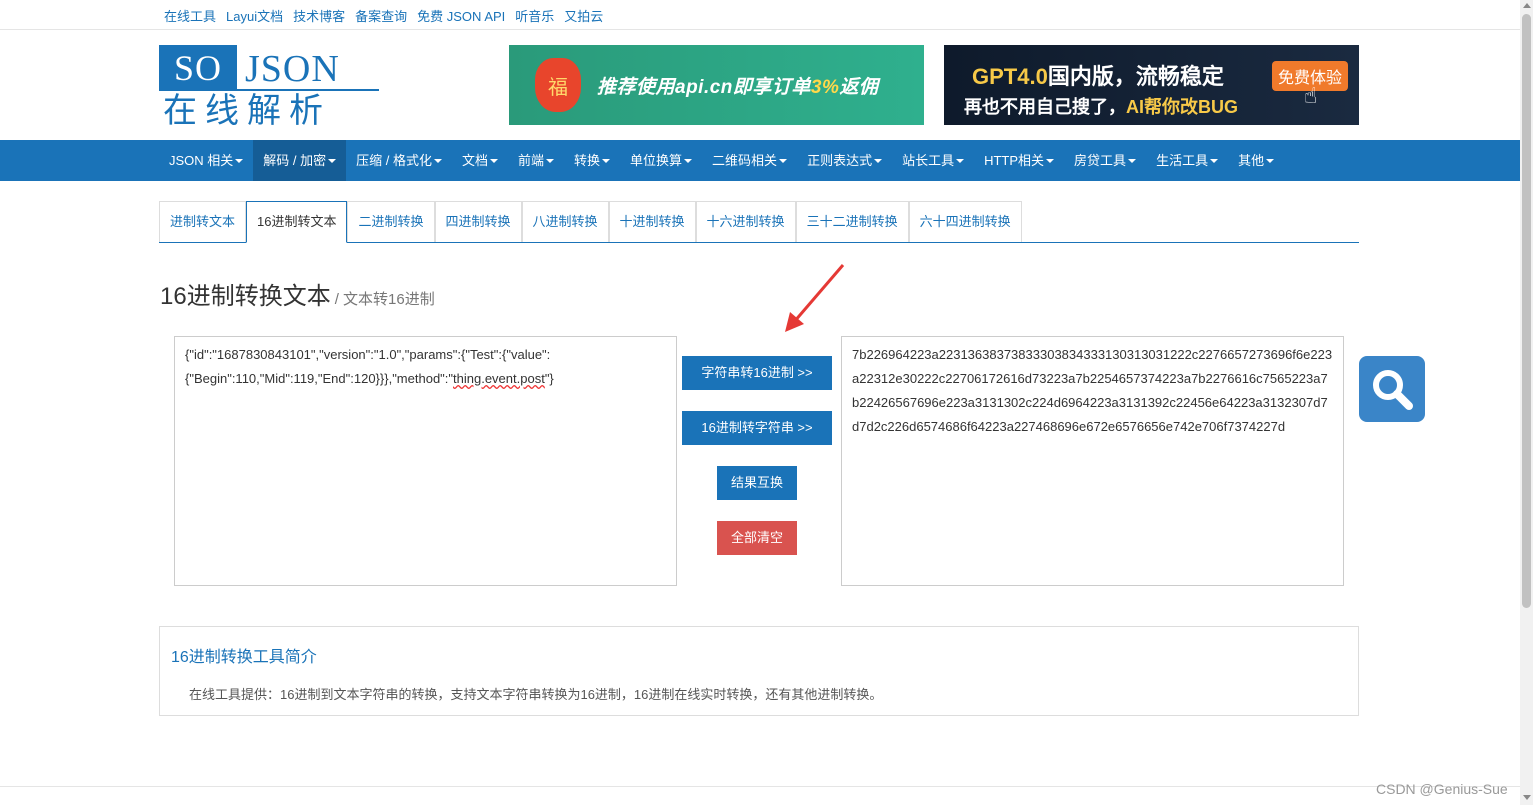 The image size is (1533, 805). I want to click on top-link: 又拍云, so click(583, 16).